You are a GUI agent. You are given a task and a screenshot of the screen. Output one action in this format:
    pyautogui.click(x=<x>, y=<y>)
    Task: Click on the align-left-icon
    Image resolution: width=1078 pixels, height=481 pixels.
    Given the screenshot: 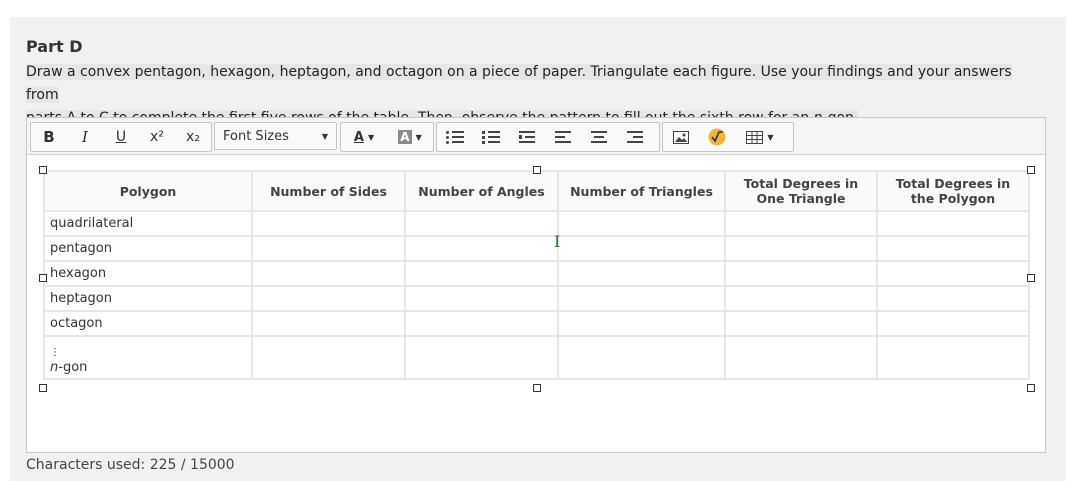 What is the action you would take?
    pyautogui.click(x=563, y=137)
    